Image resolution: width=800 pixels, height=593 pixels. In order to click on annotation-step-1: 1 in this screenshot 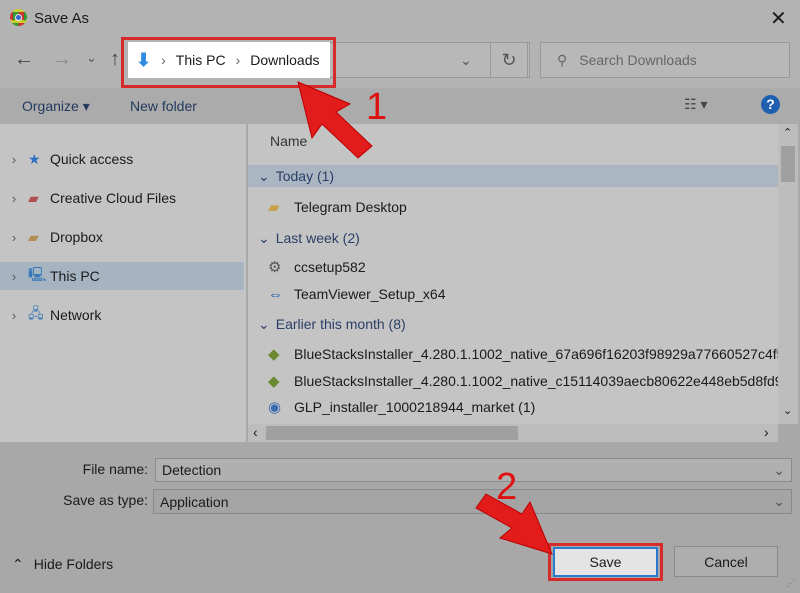, I will do `click(377, 107)`.